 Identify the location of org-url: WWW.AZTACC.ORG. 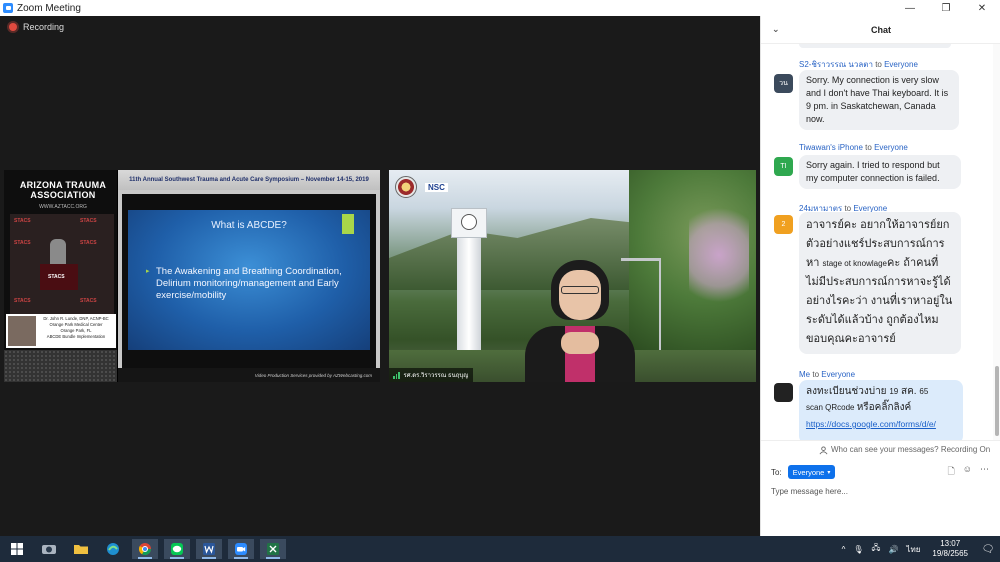
(63, 207).